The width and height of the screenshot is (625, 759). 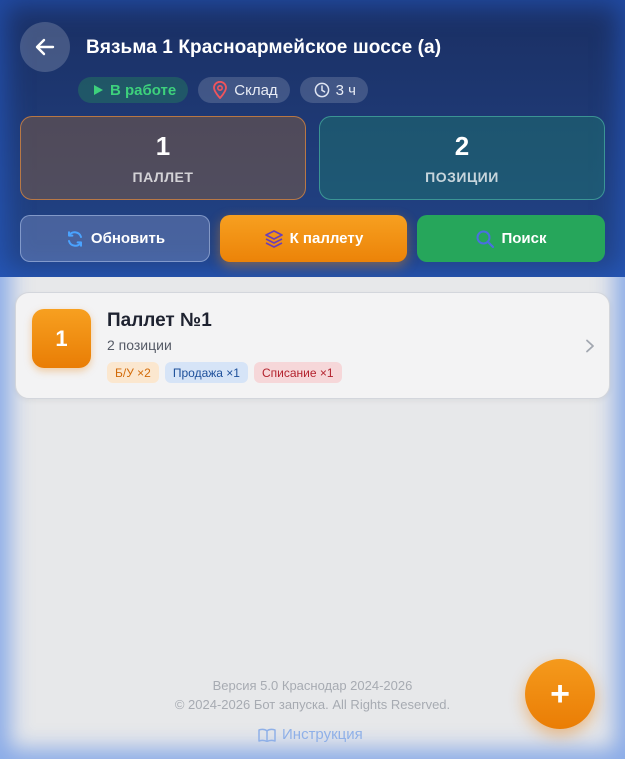 I want to click on instructions-link: Инструкция, so click(x=310, y=734).